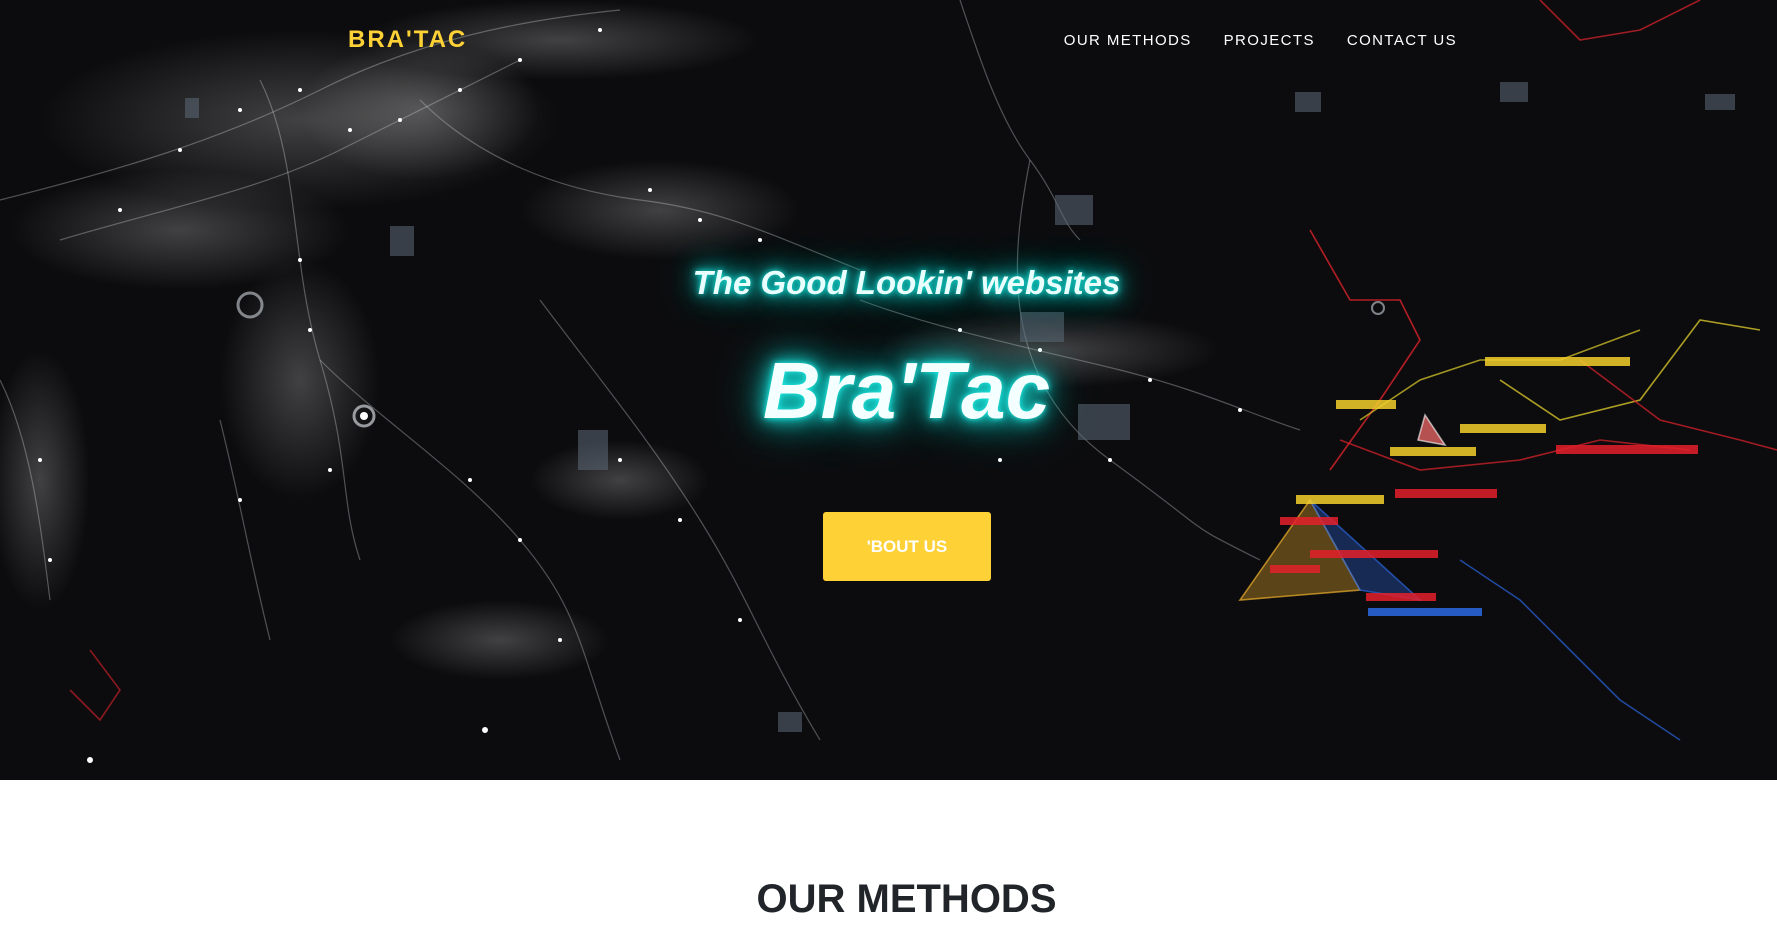 The image size is (1777, 928). I want to click on about-us-button: 'BOUT US, so click(907, 546).